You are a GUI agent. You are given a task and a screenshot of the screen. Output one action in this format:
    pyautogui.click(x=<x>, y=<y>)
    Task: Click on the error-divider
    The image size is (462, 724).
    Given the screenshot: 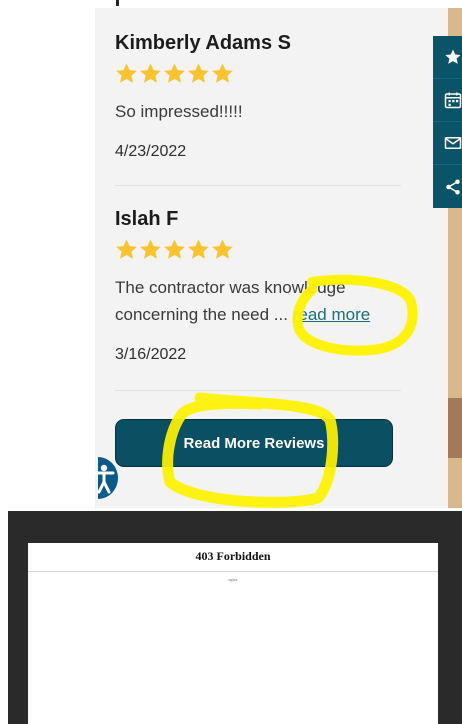 What is the action you would take?
    pyautogui.click(x=233, y=571)
    